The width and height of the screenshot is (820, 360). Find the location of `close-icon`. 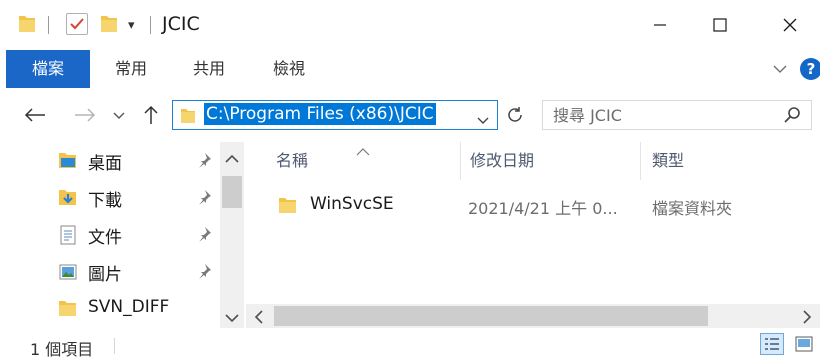

close-icon is located at coordinates (790, 25).